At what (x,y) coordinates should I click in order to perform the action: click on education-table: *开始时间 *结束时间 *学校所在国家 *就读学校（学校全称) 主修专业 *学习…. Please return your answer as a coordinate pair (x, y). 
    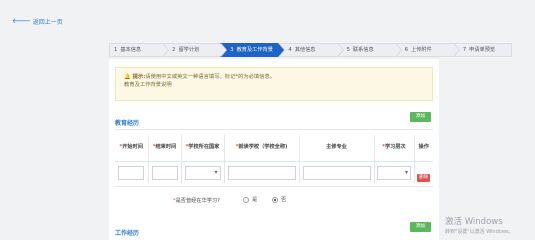
    Looking at the image, I should click on (274, 159).